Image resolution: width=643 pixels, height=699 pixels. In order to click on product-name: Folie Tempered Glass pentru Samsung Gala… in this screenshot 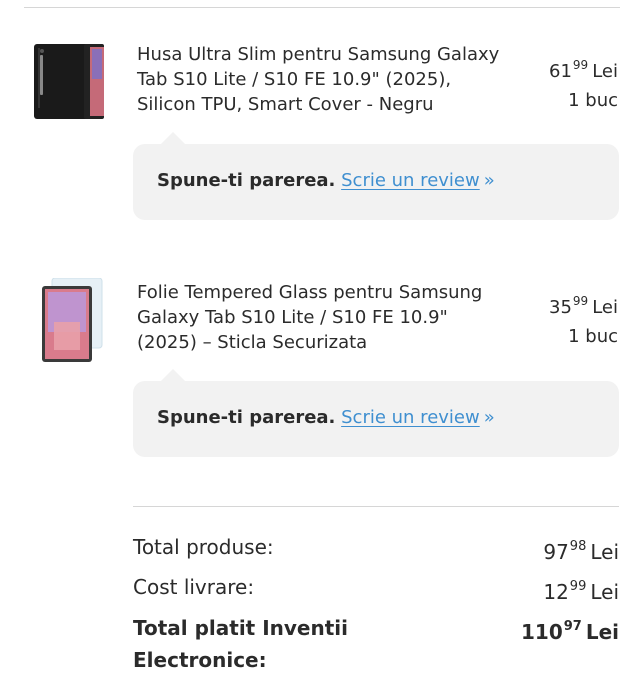, I will do `click(322, 317)`.